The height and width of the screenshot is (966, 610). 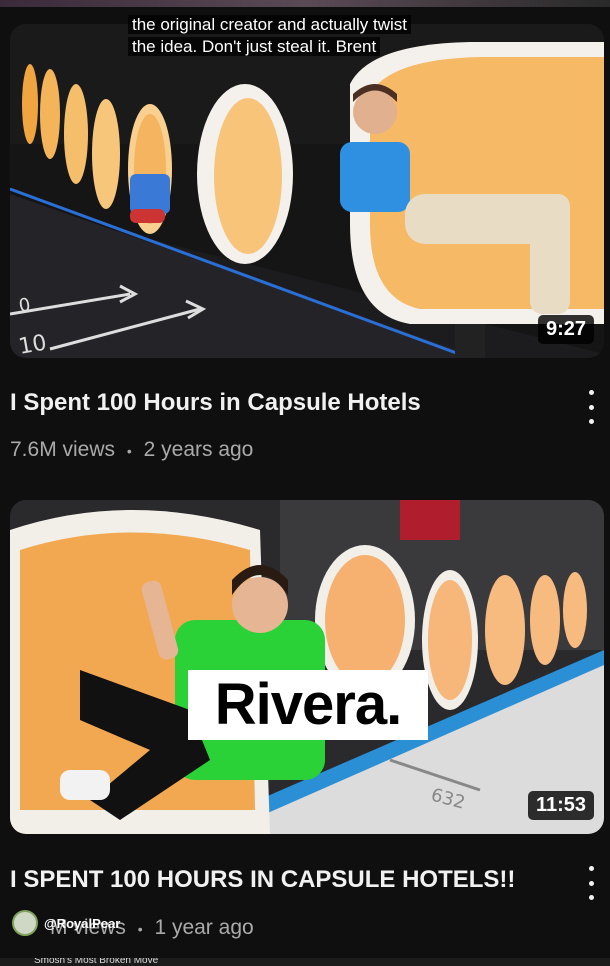 I want to click on next-video-strip: Smosh's Most Broken Move, so click(x=305, y=962).